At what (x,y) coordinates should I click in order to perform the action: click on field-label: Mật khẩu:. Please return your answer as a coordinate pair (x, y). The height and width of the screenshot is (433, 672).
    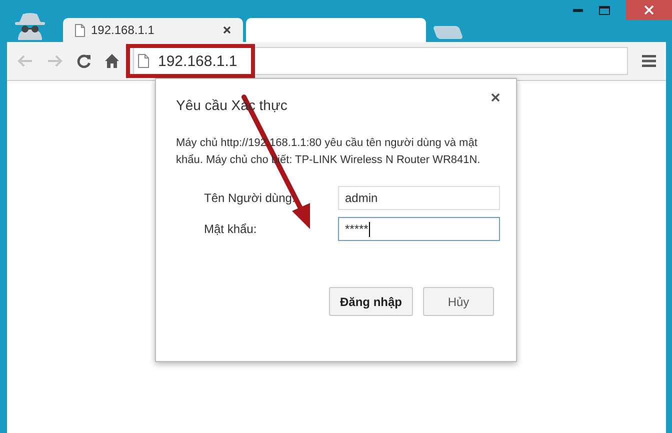
    Looking at the image, I should click on (231, 229).